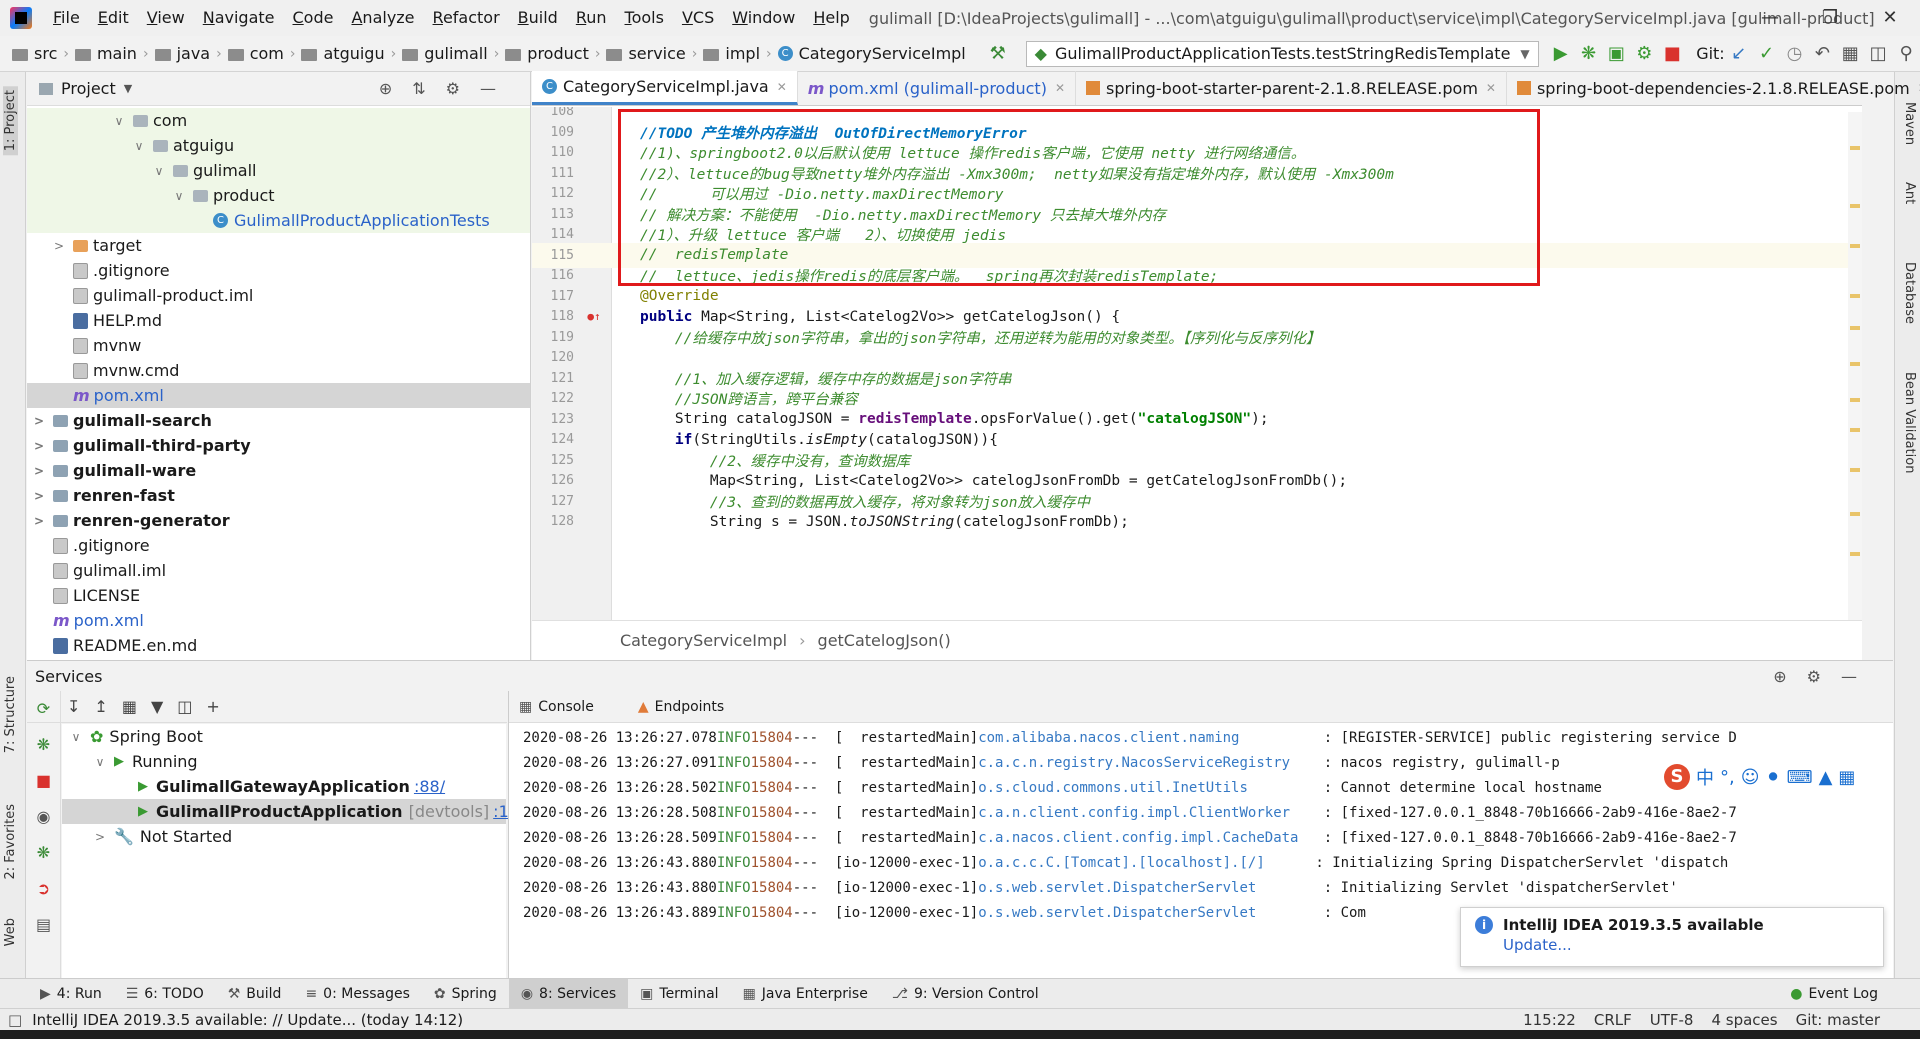  What do you see at coordinates (129, 706) in the screenshot?
I see `group-icon: ▦` at bounding box center [129, 706].